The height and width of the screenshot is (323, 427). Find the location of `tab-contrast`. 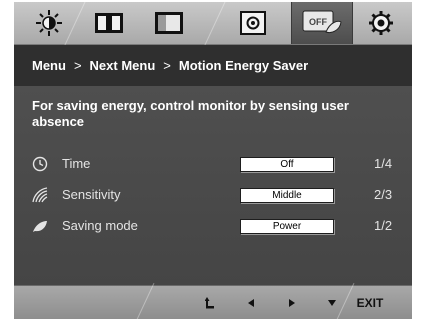

tab-contrast is located at coordinates (109, 23).